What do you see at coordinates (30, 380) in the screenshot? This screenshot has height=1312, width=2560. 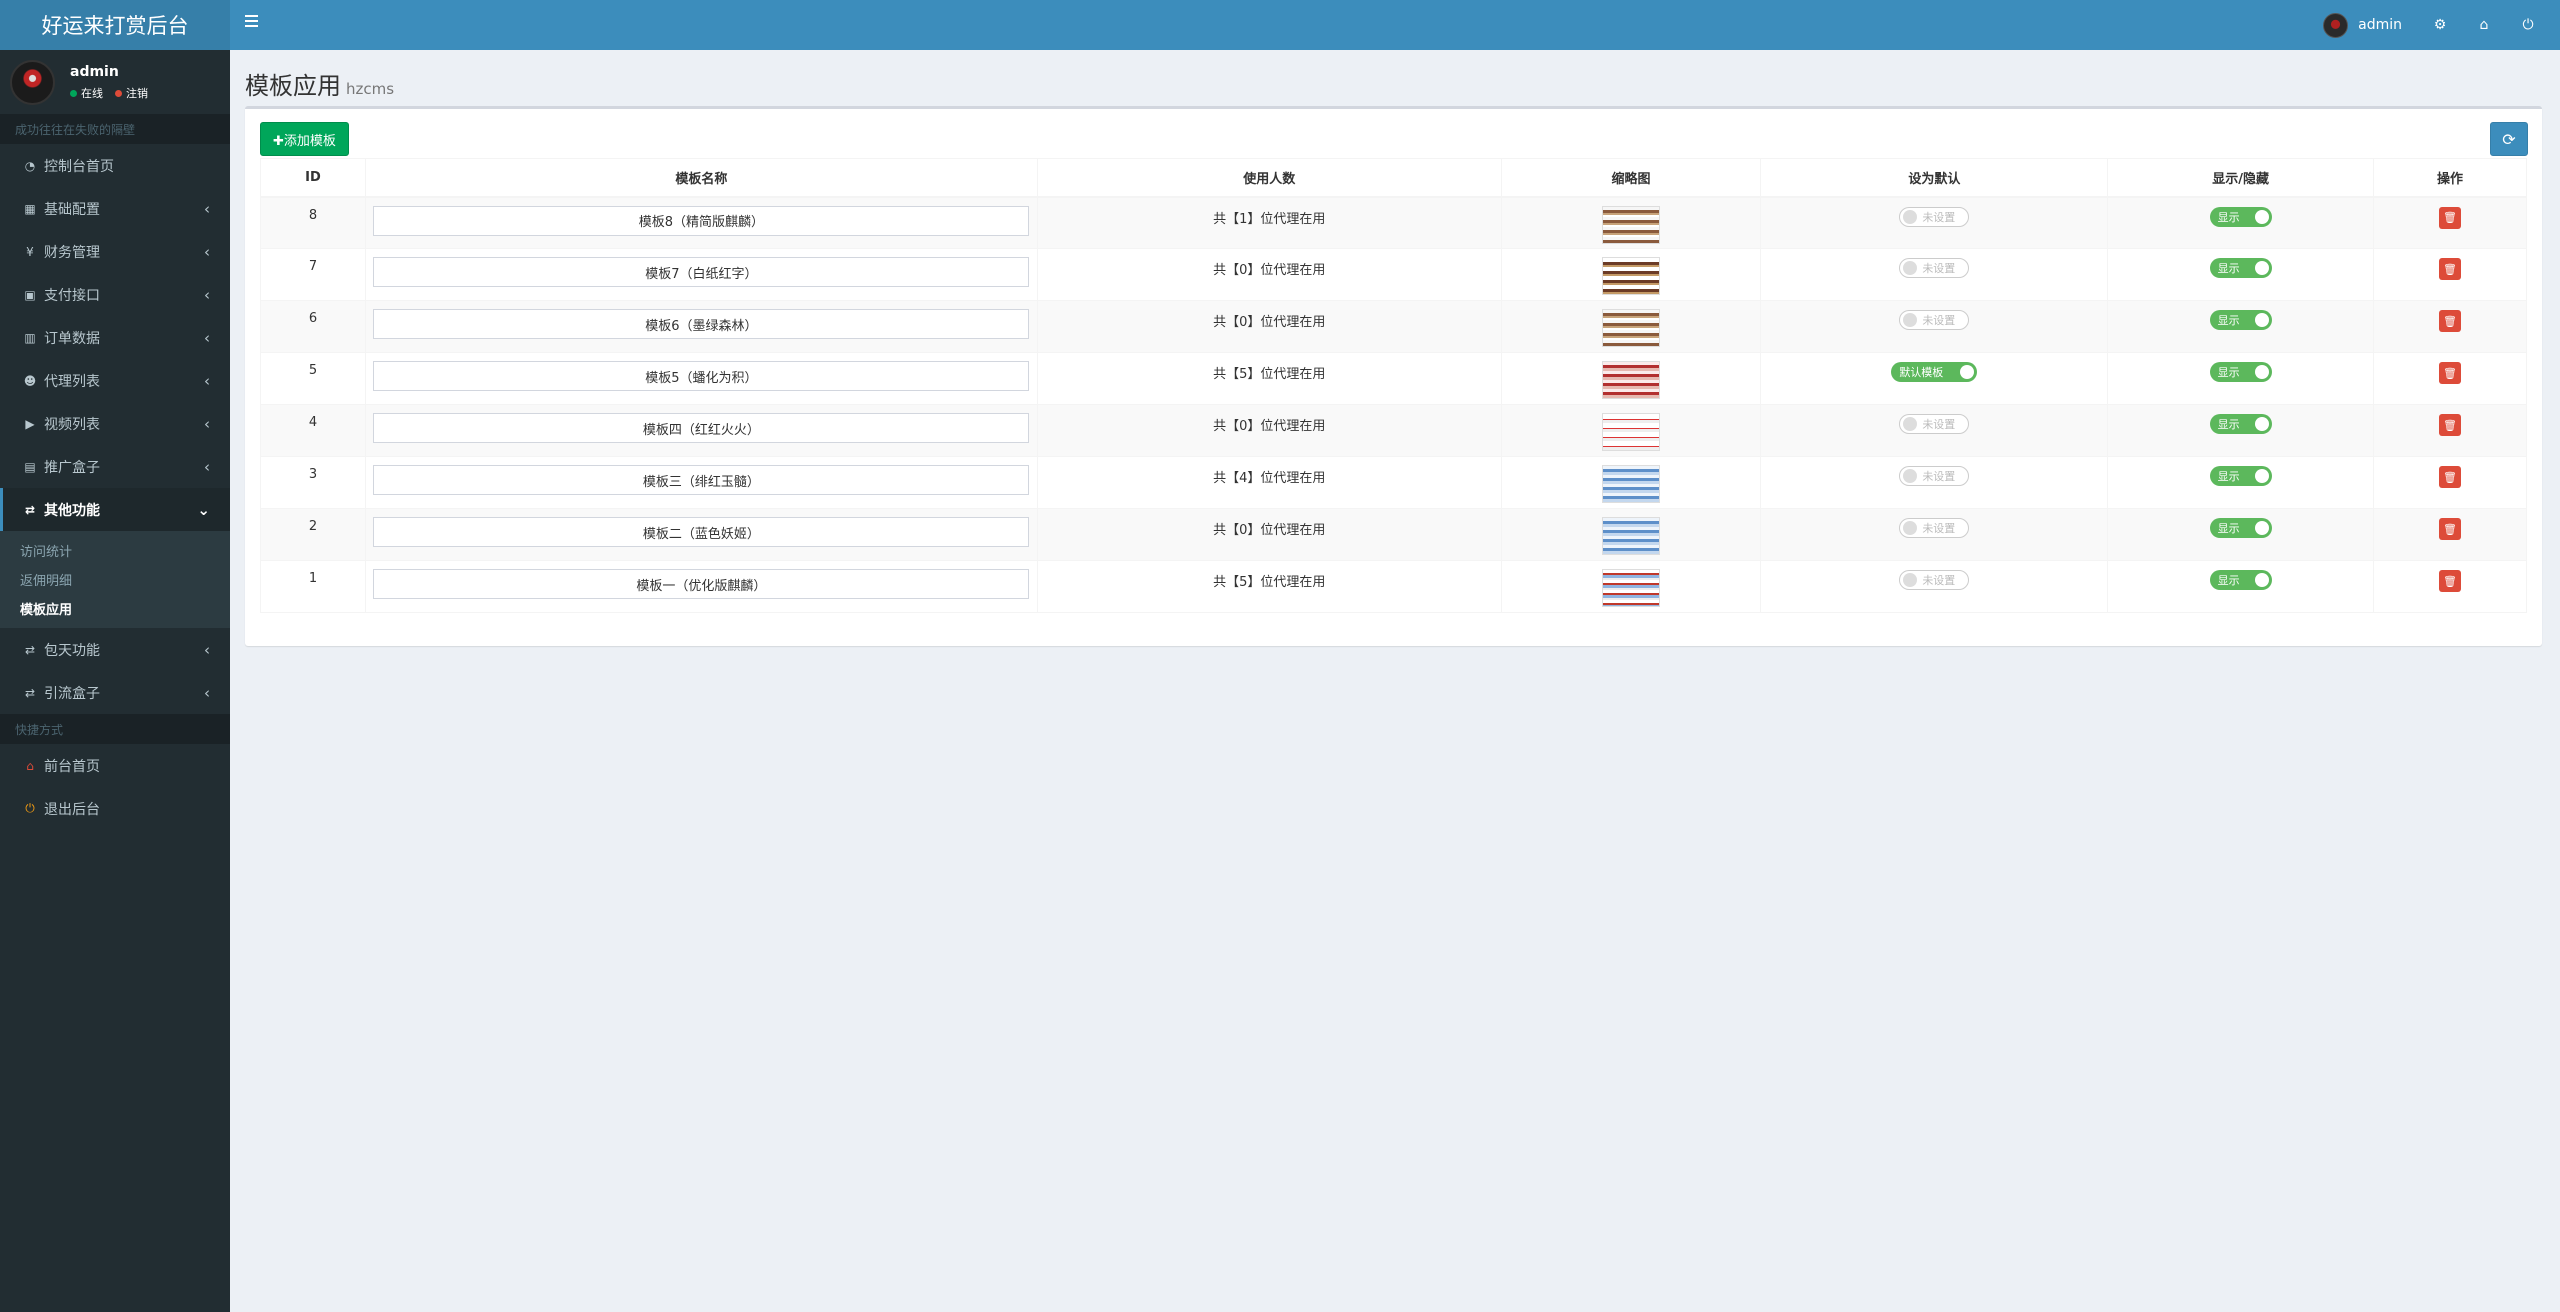 I see `users-icon: ☻` at bounding box center [30, 380].